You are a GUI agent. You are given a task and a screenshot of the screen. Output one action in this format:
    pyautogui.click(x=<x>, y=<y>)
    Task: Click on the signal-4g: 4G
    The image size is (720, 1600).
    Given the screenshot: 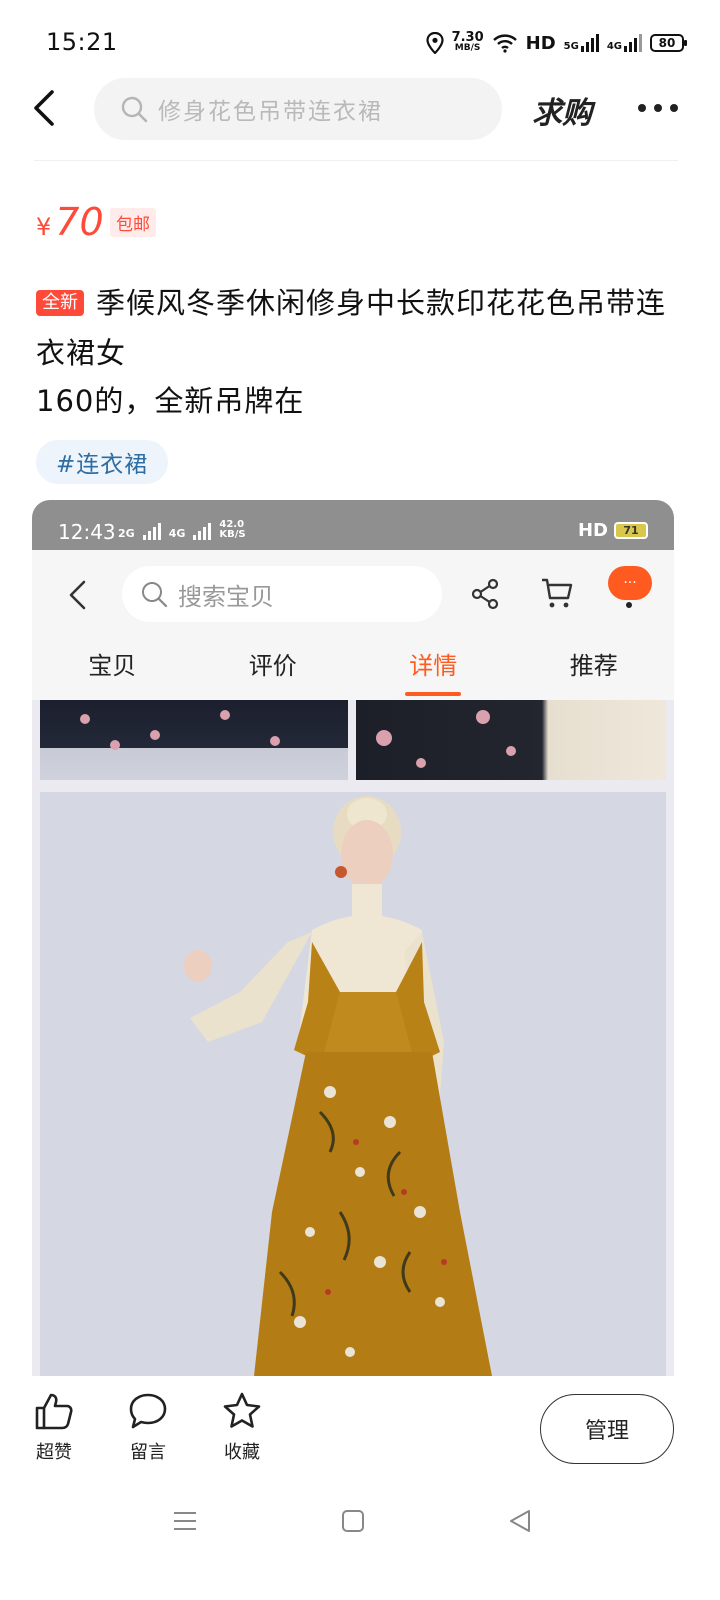 What is the action you would take?
    pyautogui.click(x=624, y=43)
    